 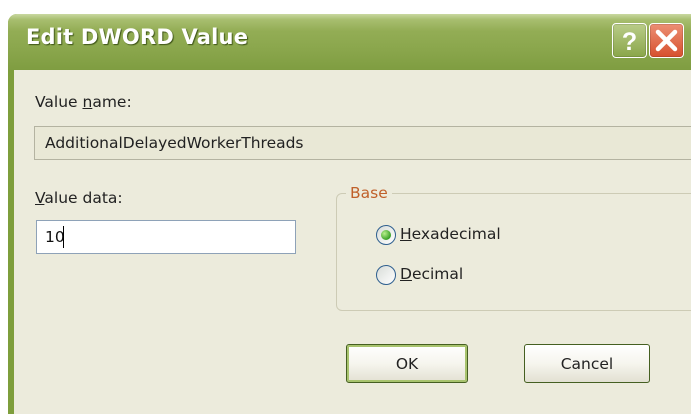 I want to click on base-group-title: Base, so click(x=369, y=193).